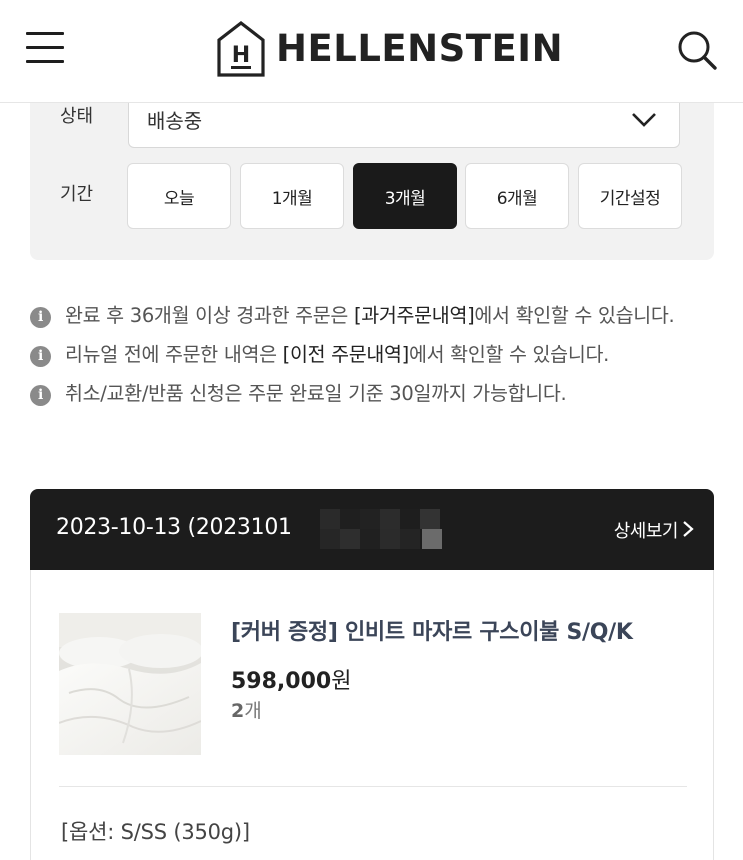  What do you see at coordinates (291, 681) in the screenshot?
I see `product-price: 598,000원` at bounding box center [291, 681].